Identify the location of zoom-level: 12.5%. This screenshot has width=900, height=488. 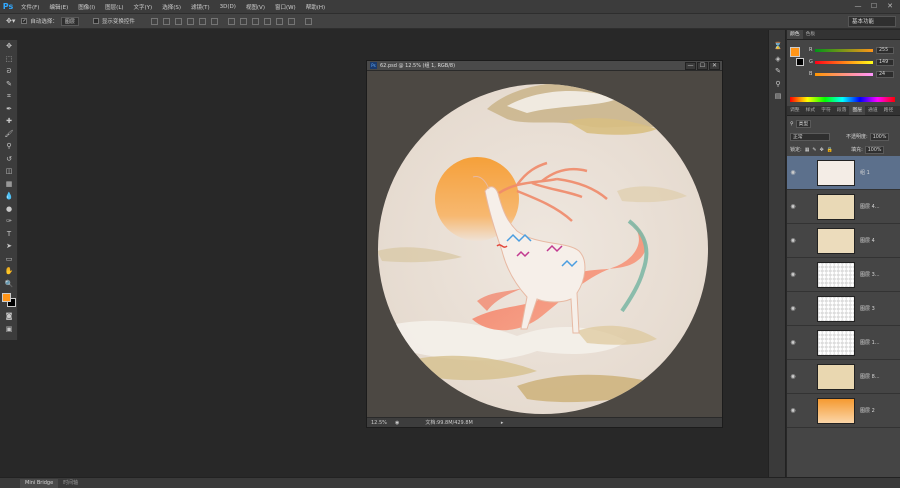
(381, 423).